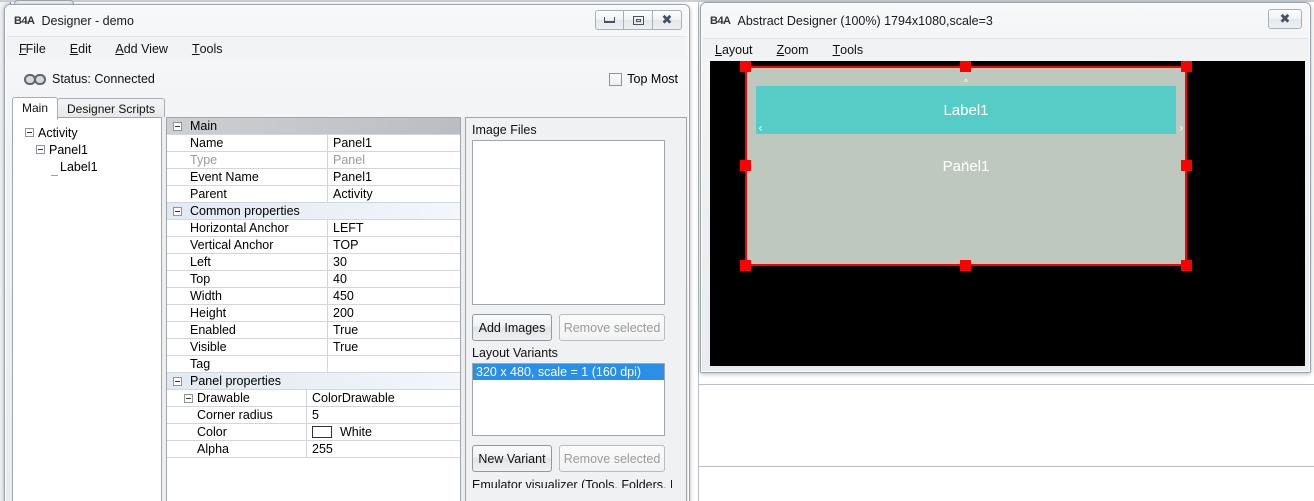  I want to click on sub-expander, so click(181, 398).